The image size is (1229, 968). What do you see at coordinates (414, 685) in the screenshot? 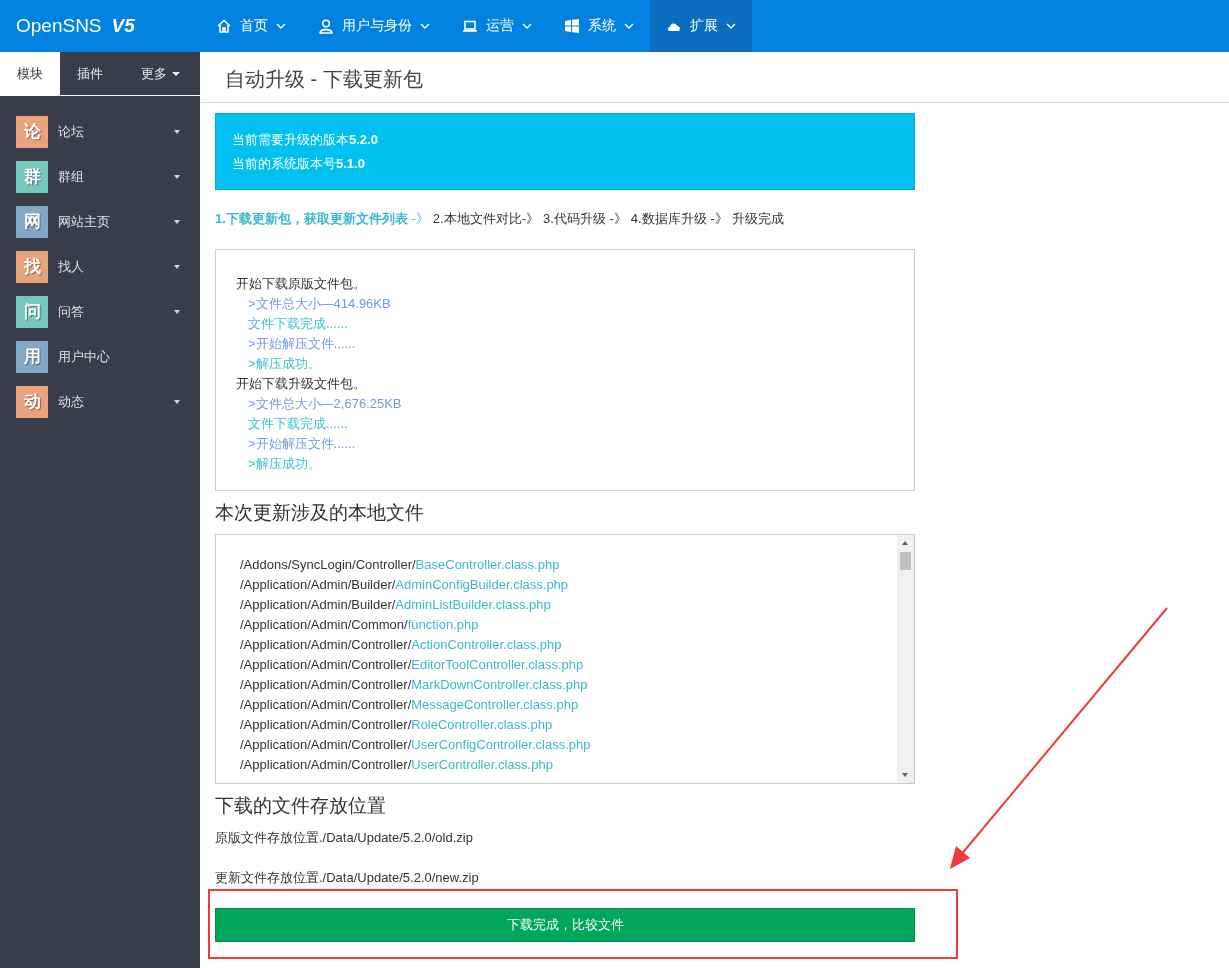
I see `file-path: /Application/Admin/Controller/MarkDownController.class.php` at bounding box center [414, 685].